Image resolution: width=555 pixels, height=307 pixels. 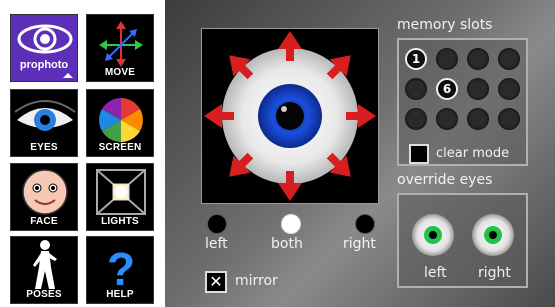 What do you see at coordinates (44, 147) in the screenshot?
I see `eyes-label: EYES` at bounding box center [44, 147].